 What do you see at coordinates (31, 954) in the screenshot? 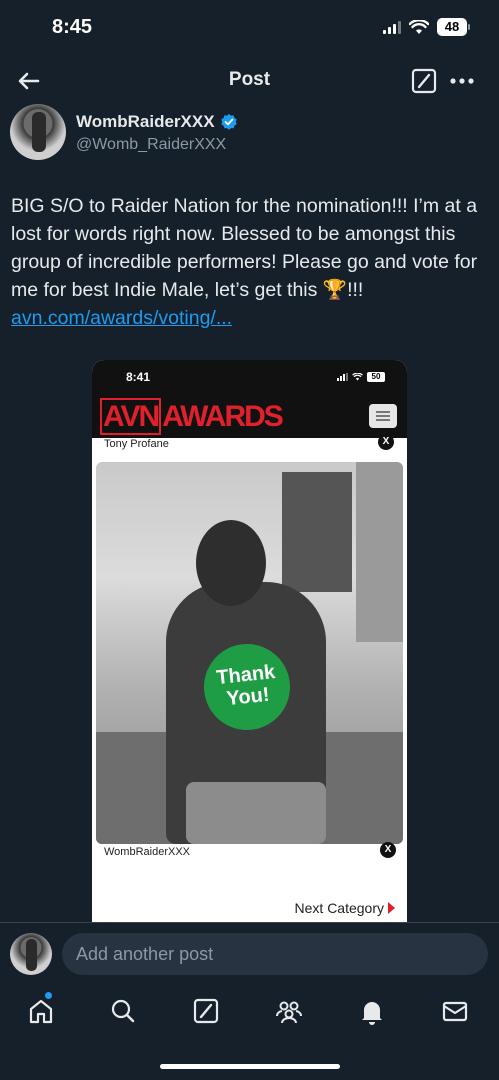
I see `user-avatar` at bounding box center [31, 954].